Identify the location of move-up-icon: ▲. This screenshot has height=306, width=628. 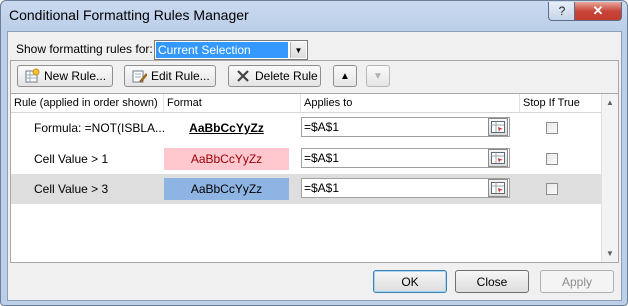
(345, 76).